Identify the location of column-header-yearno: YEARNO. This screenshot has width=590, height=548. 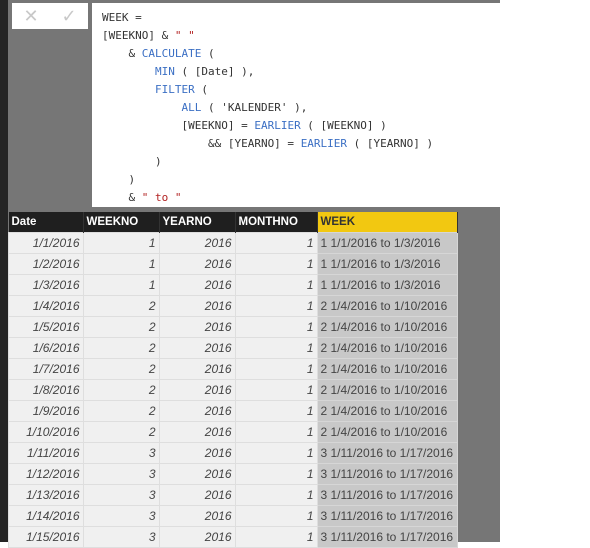
(197, 222).